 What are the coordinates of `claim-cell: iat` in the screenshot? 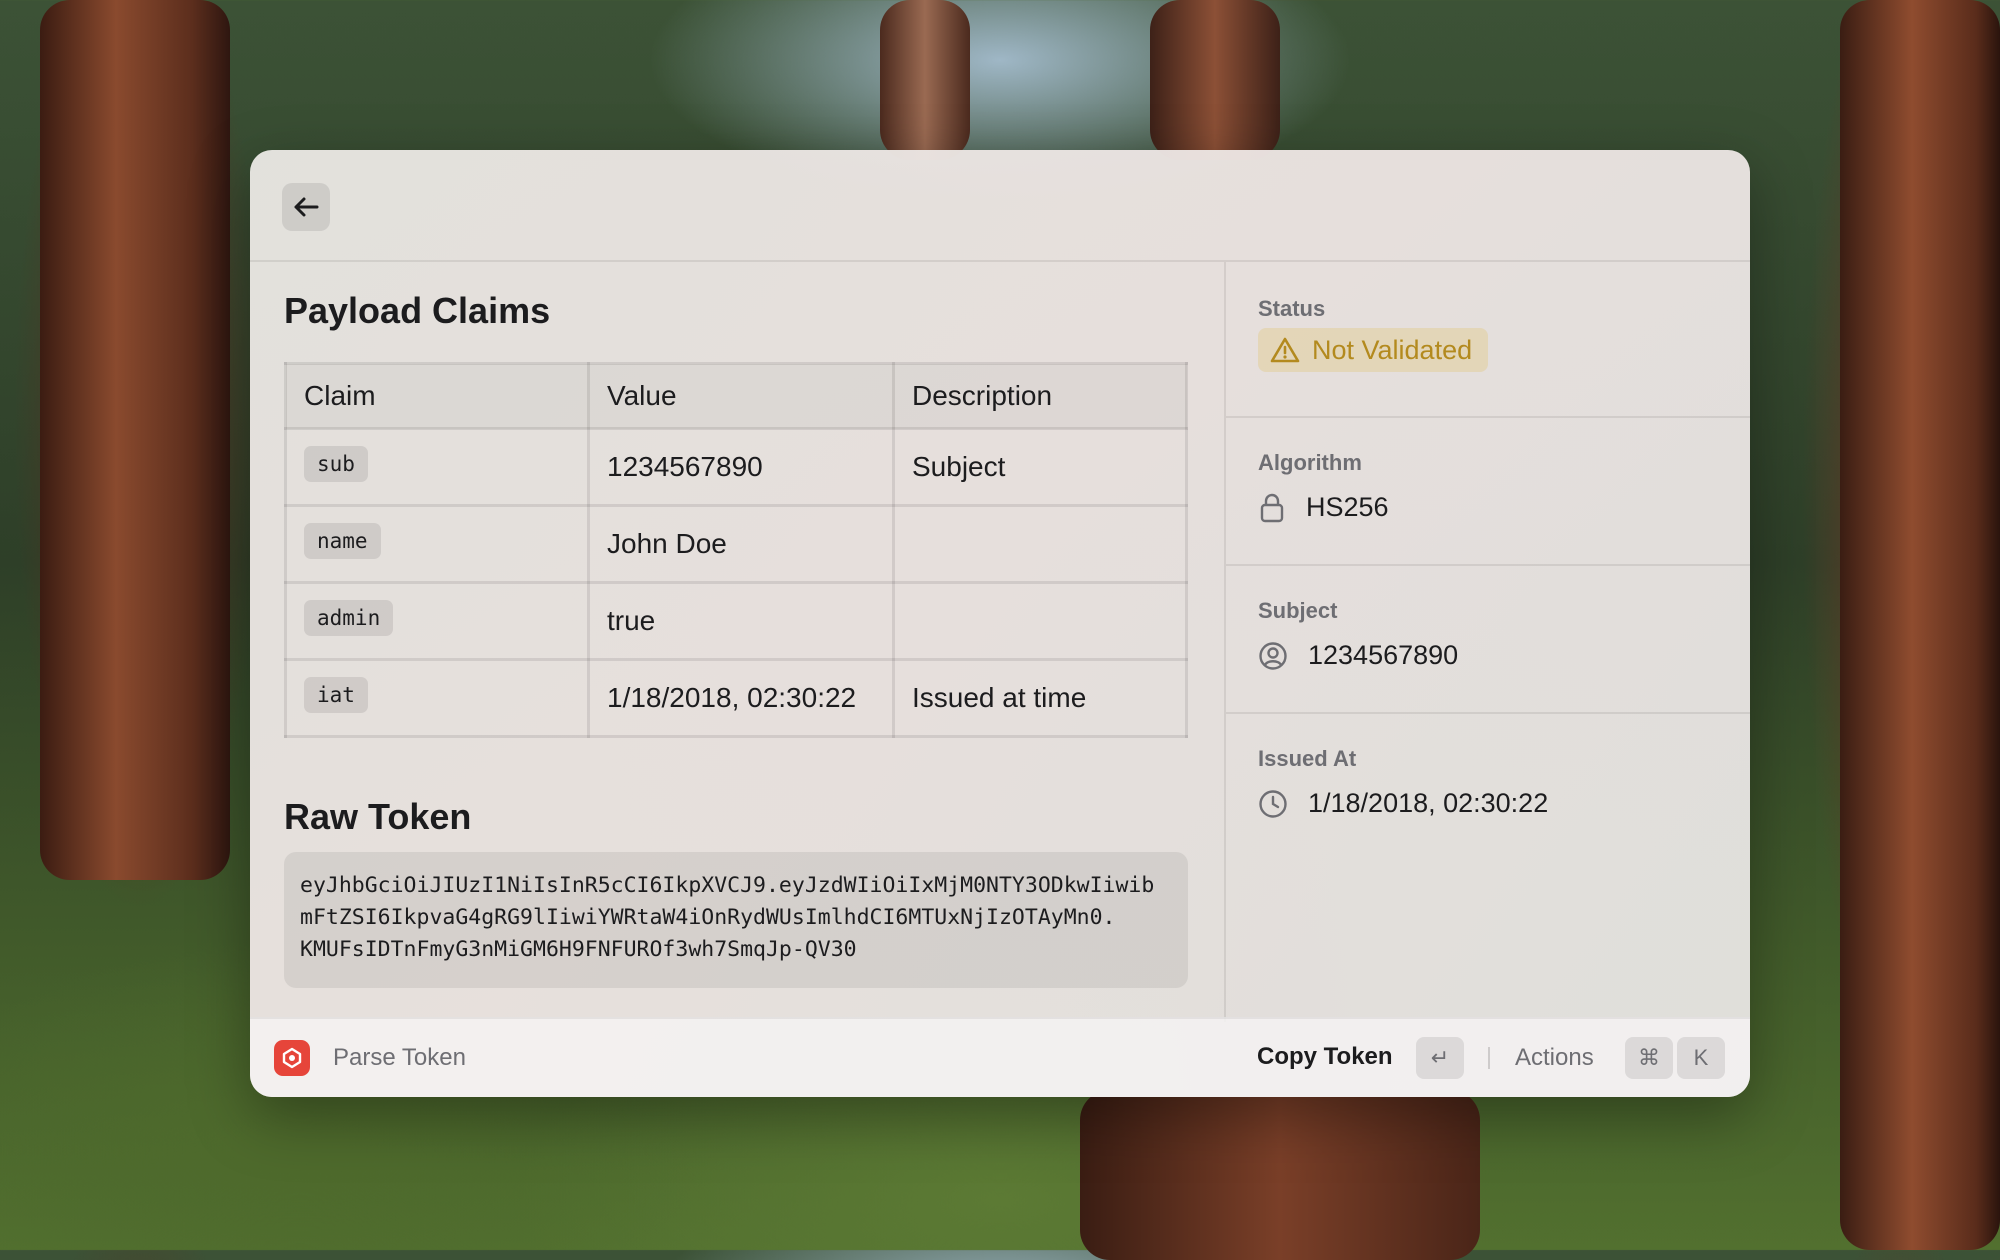 It's located at (437, 698).